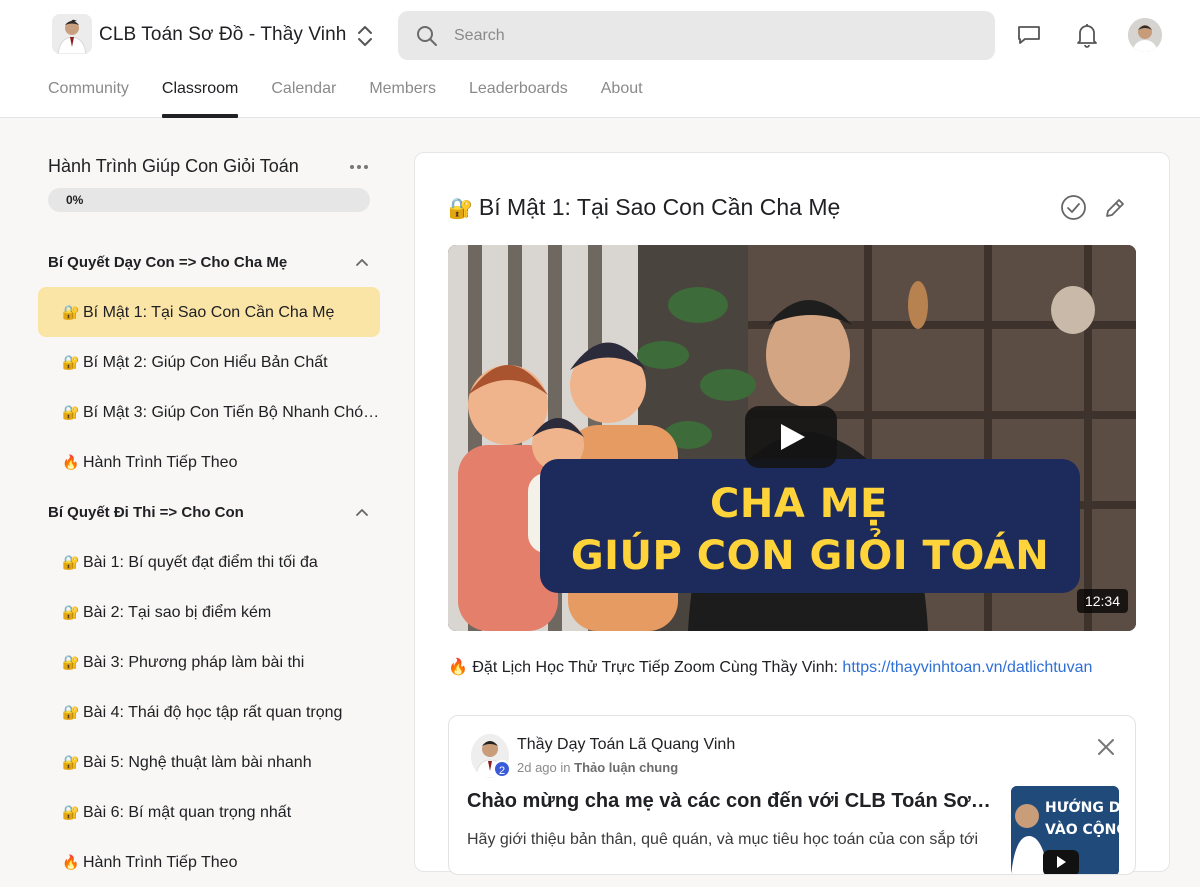  Describe the element at coordinates (518, 98) in the screenshot. I see `tab-leaderboards: Leaderboards` at that location.